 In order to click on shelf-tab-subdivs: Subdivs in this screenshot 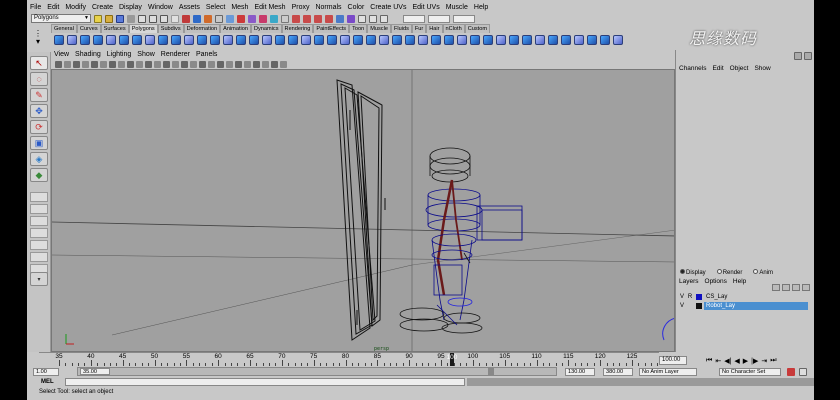, I will do `click(170, 28)`.